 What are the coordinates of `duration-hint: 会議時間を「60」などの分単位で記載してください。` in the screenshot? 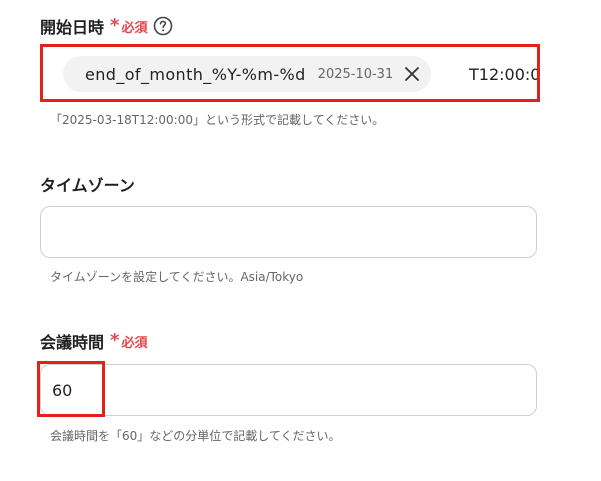 It's located at (195, 436).